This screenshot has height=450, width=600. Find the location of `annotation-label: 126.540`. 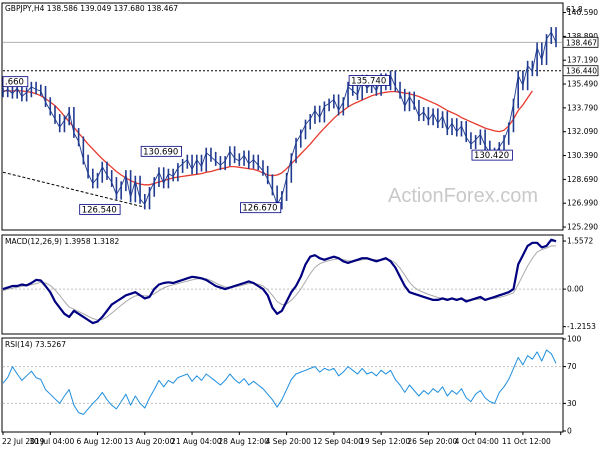

annotation-label: 126.540 is located at coordinates (99, 211).